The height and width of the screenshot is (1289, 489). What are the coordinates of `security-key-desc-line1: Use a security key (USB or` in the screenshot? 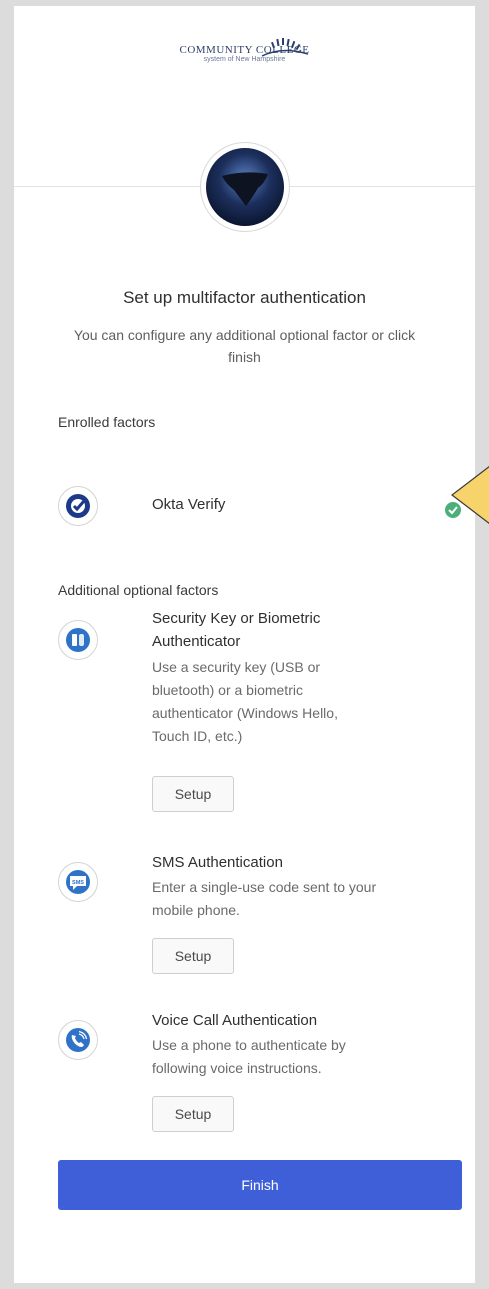 It's located at (236, 667).